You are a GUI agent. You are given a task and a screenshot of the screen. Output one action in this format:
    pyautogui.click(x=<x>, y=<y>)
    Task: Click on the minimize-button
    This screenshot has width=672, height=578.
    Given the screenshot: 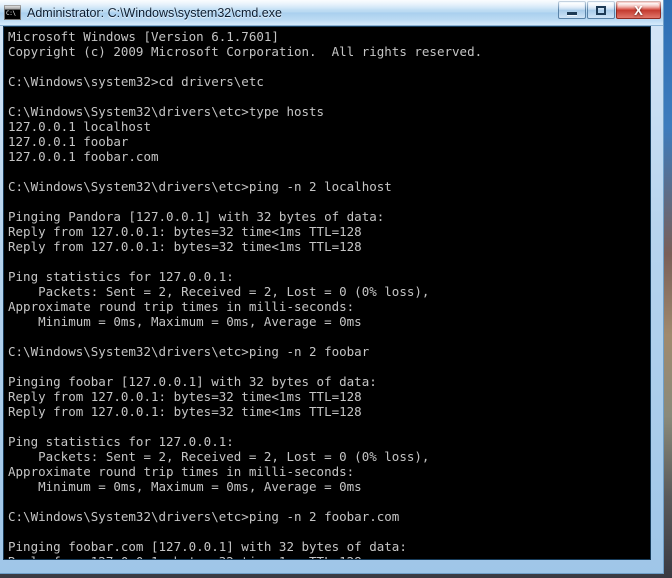 What is the action you would take?
    pyautogui.click(x=572, y=10)
    